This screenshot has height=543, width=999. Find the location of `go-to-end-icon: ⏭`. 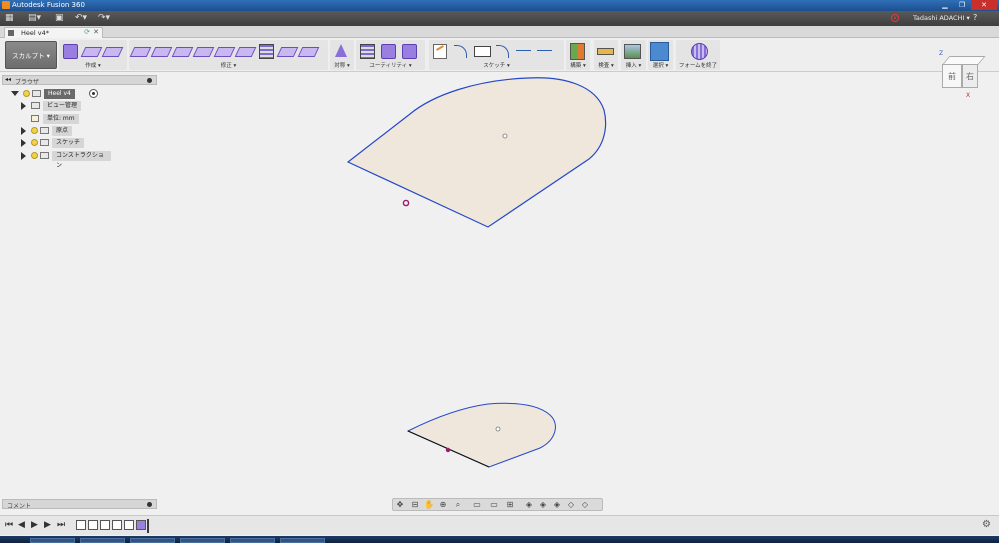

go-to-end-icon: ⏭ is located at coordinates (61, 525).